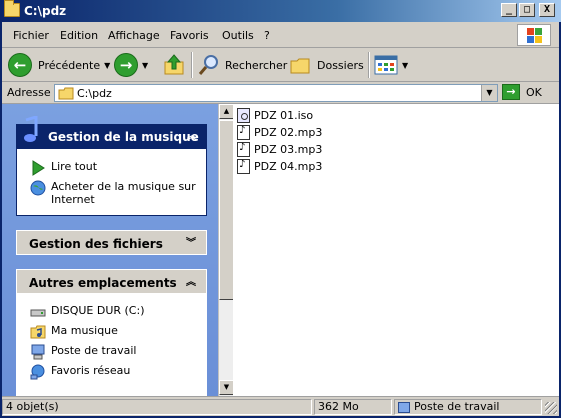 This screenshot has height=418, width=561. Describe the element at coordinates (38, 332) in the screenshot. I see `music-folder-icon` at that location.